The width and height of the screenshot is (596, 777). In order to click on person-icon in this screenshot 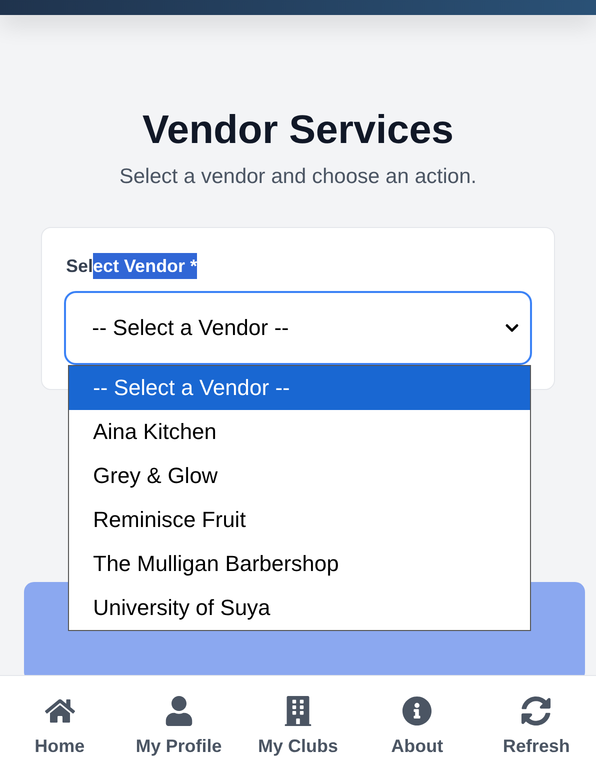, I will do `click(179, 711)`.